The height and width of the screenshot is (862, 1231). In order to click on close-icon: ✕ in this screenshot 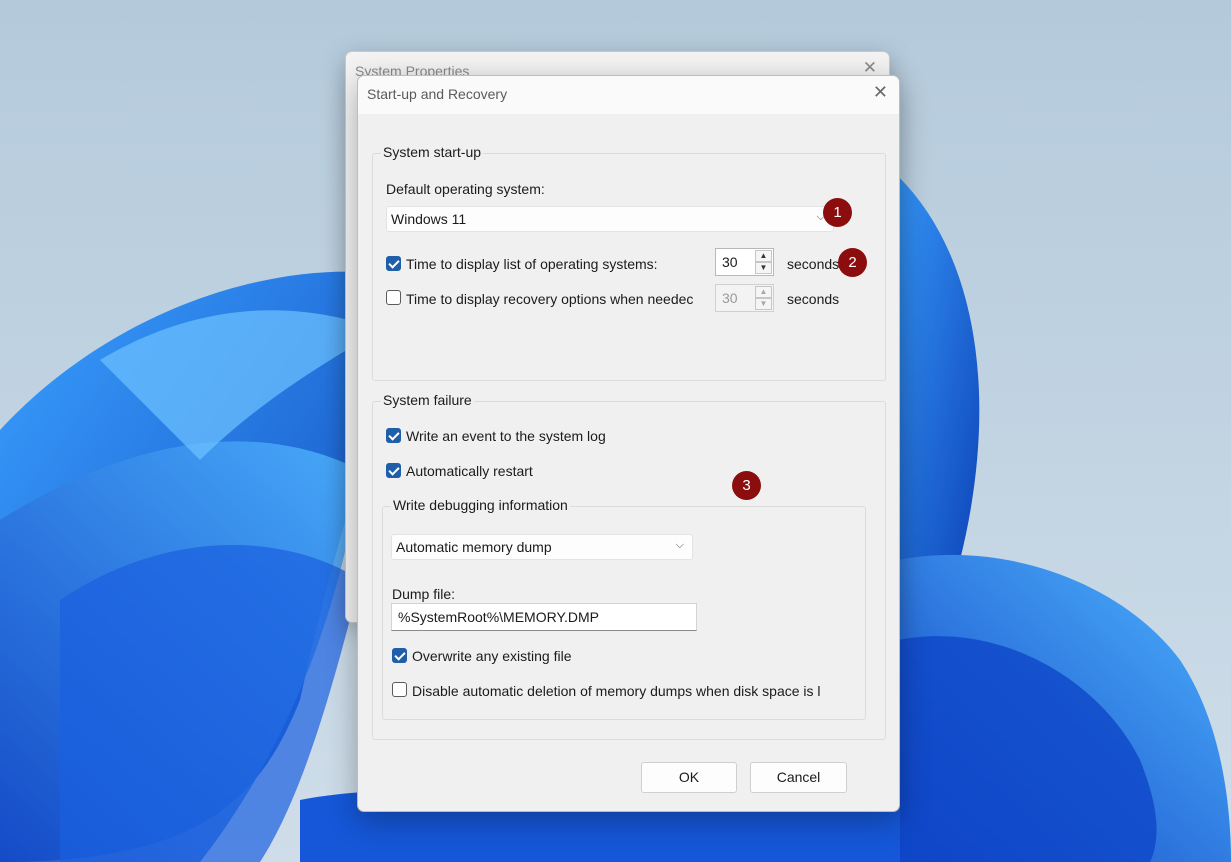, I will do `click(880, 92)`.